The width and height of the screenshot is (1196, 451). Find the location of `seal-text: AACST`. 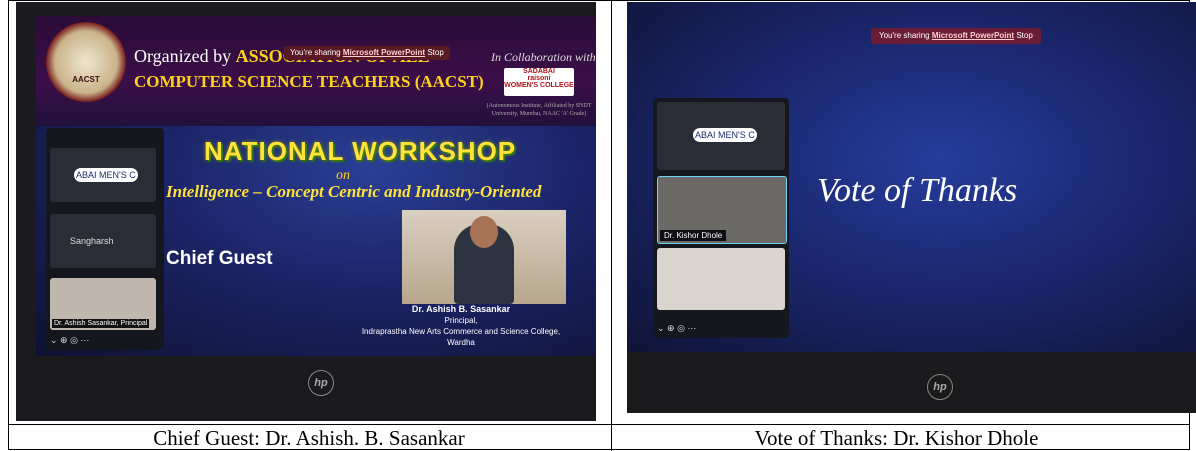

seal-text: AACST is located at coordinates (86, 79).